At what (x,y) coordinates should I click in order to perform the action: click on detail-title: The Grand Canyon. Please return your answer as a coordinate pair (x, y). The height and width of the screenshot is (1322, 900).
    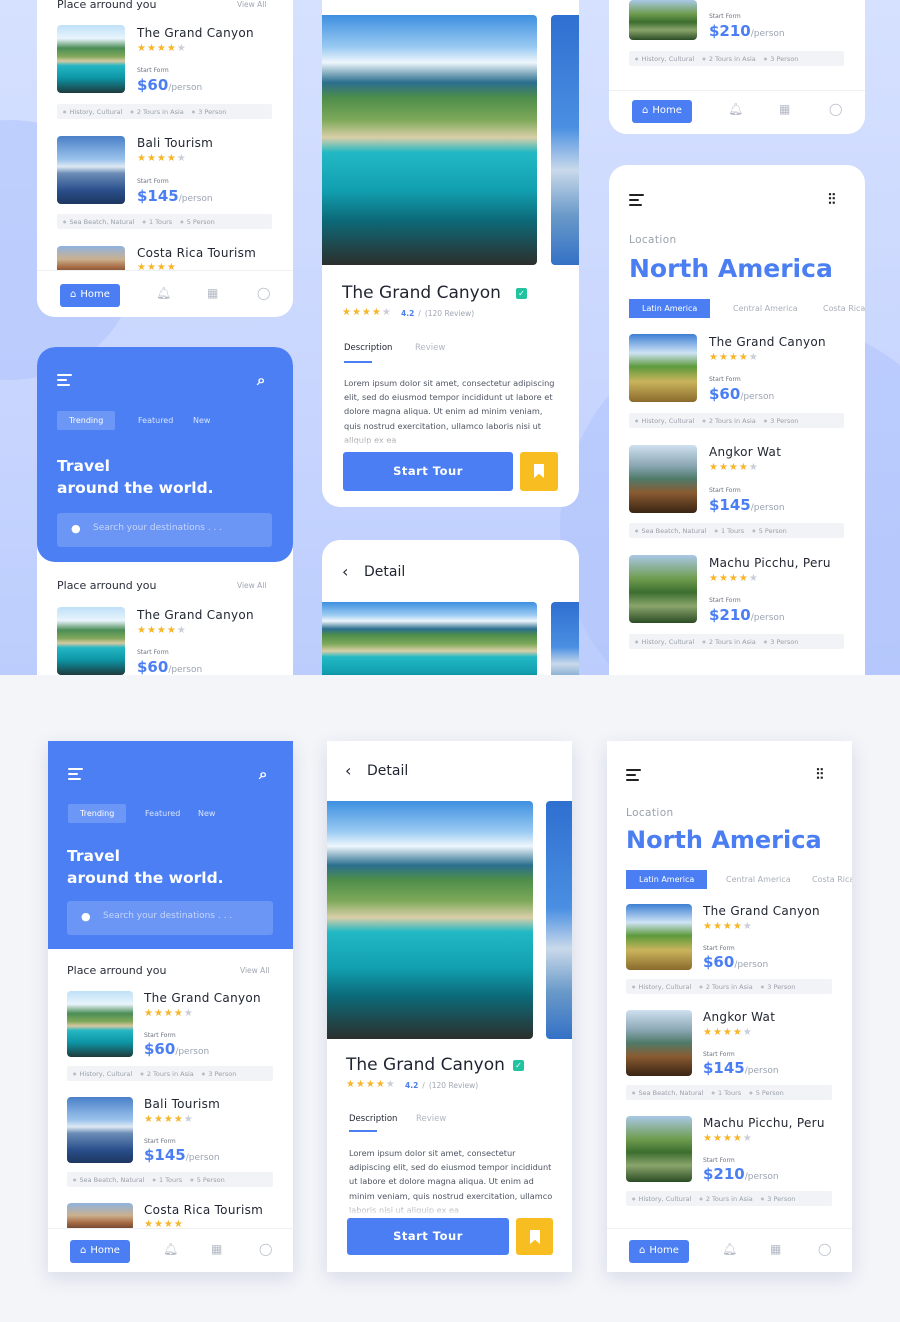
    Looking at the image, I should click on (421, 293).